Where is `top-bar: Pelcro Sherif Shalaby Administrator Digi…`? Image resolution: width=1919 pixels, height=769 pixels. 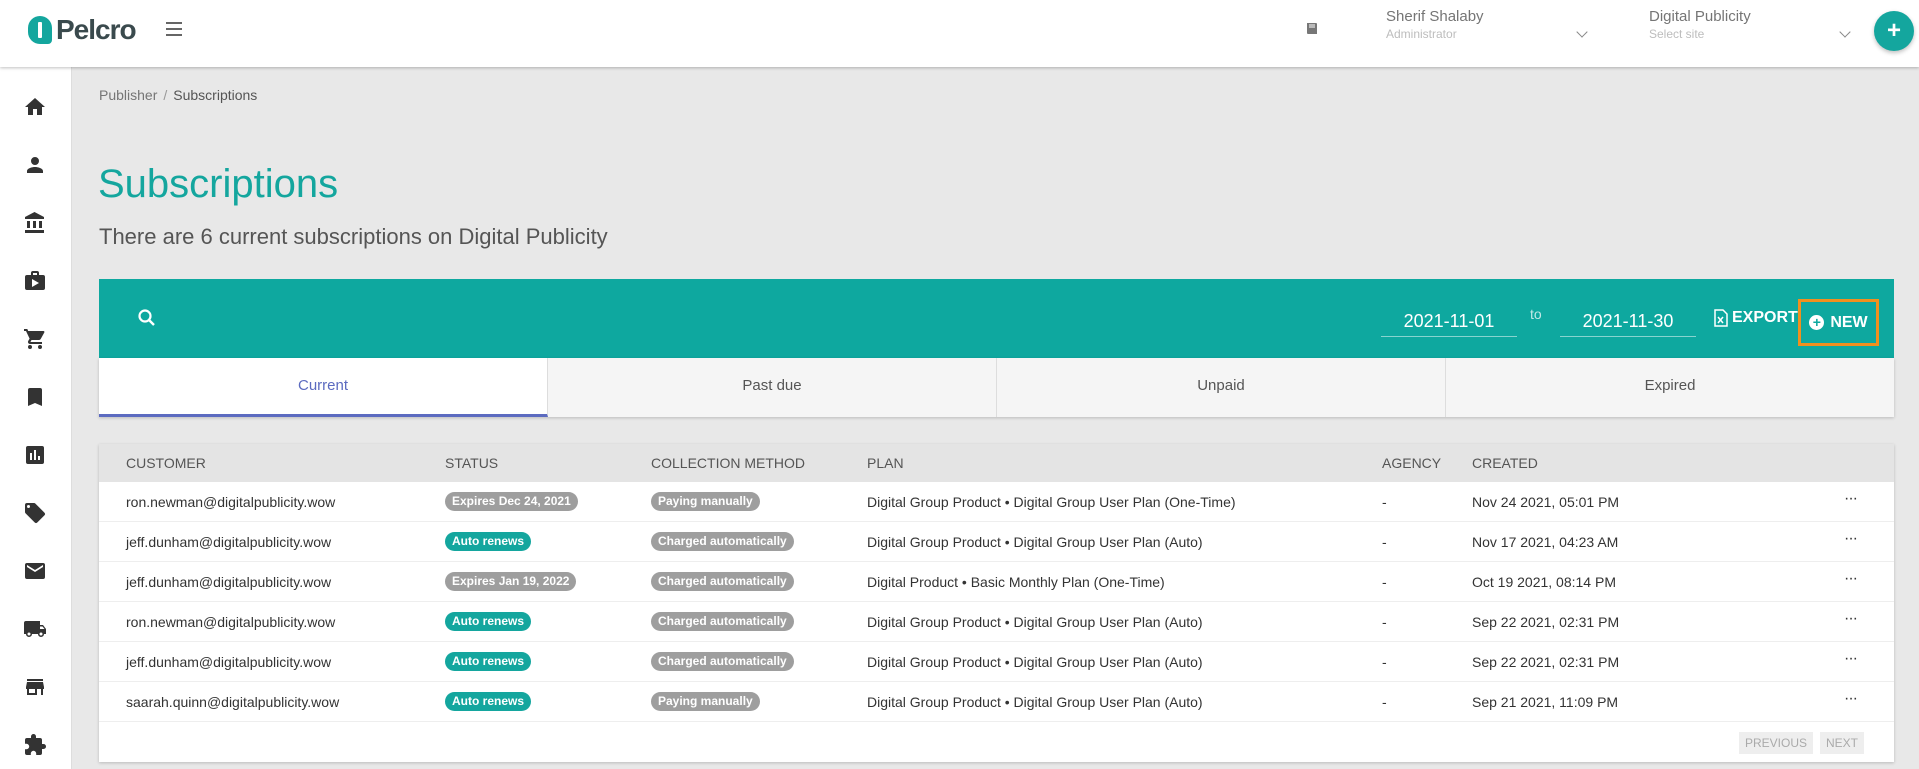 top-bar: Pelcro Sherif Shalaby Administrator Digi… is located at coordinates (959, 33).